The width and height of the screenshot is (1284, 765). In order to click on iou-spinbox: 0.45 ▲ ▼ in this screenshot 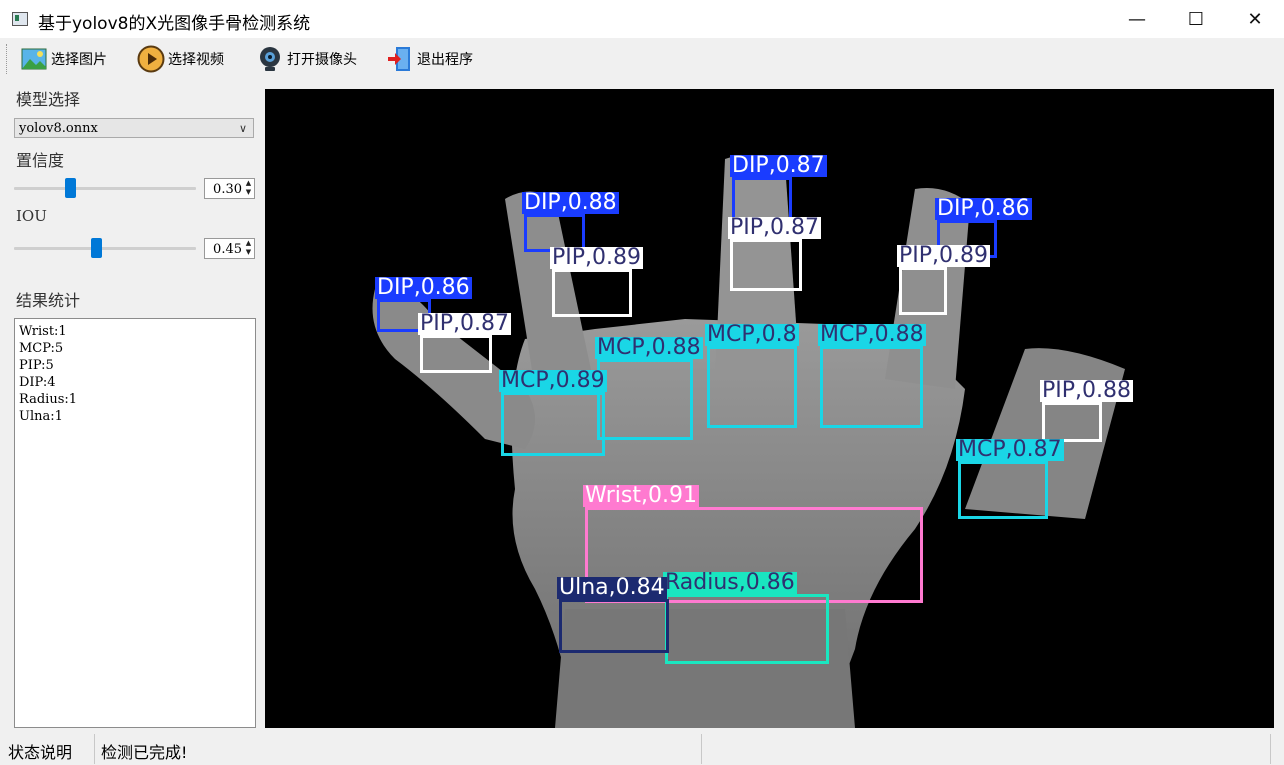, I will do `click(229, 248)`.